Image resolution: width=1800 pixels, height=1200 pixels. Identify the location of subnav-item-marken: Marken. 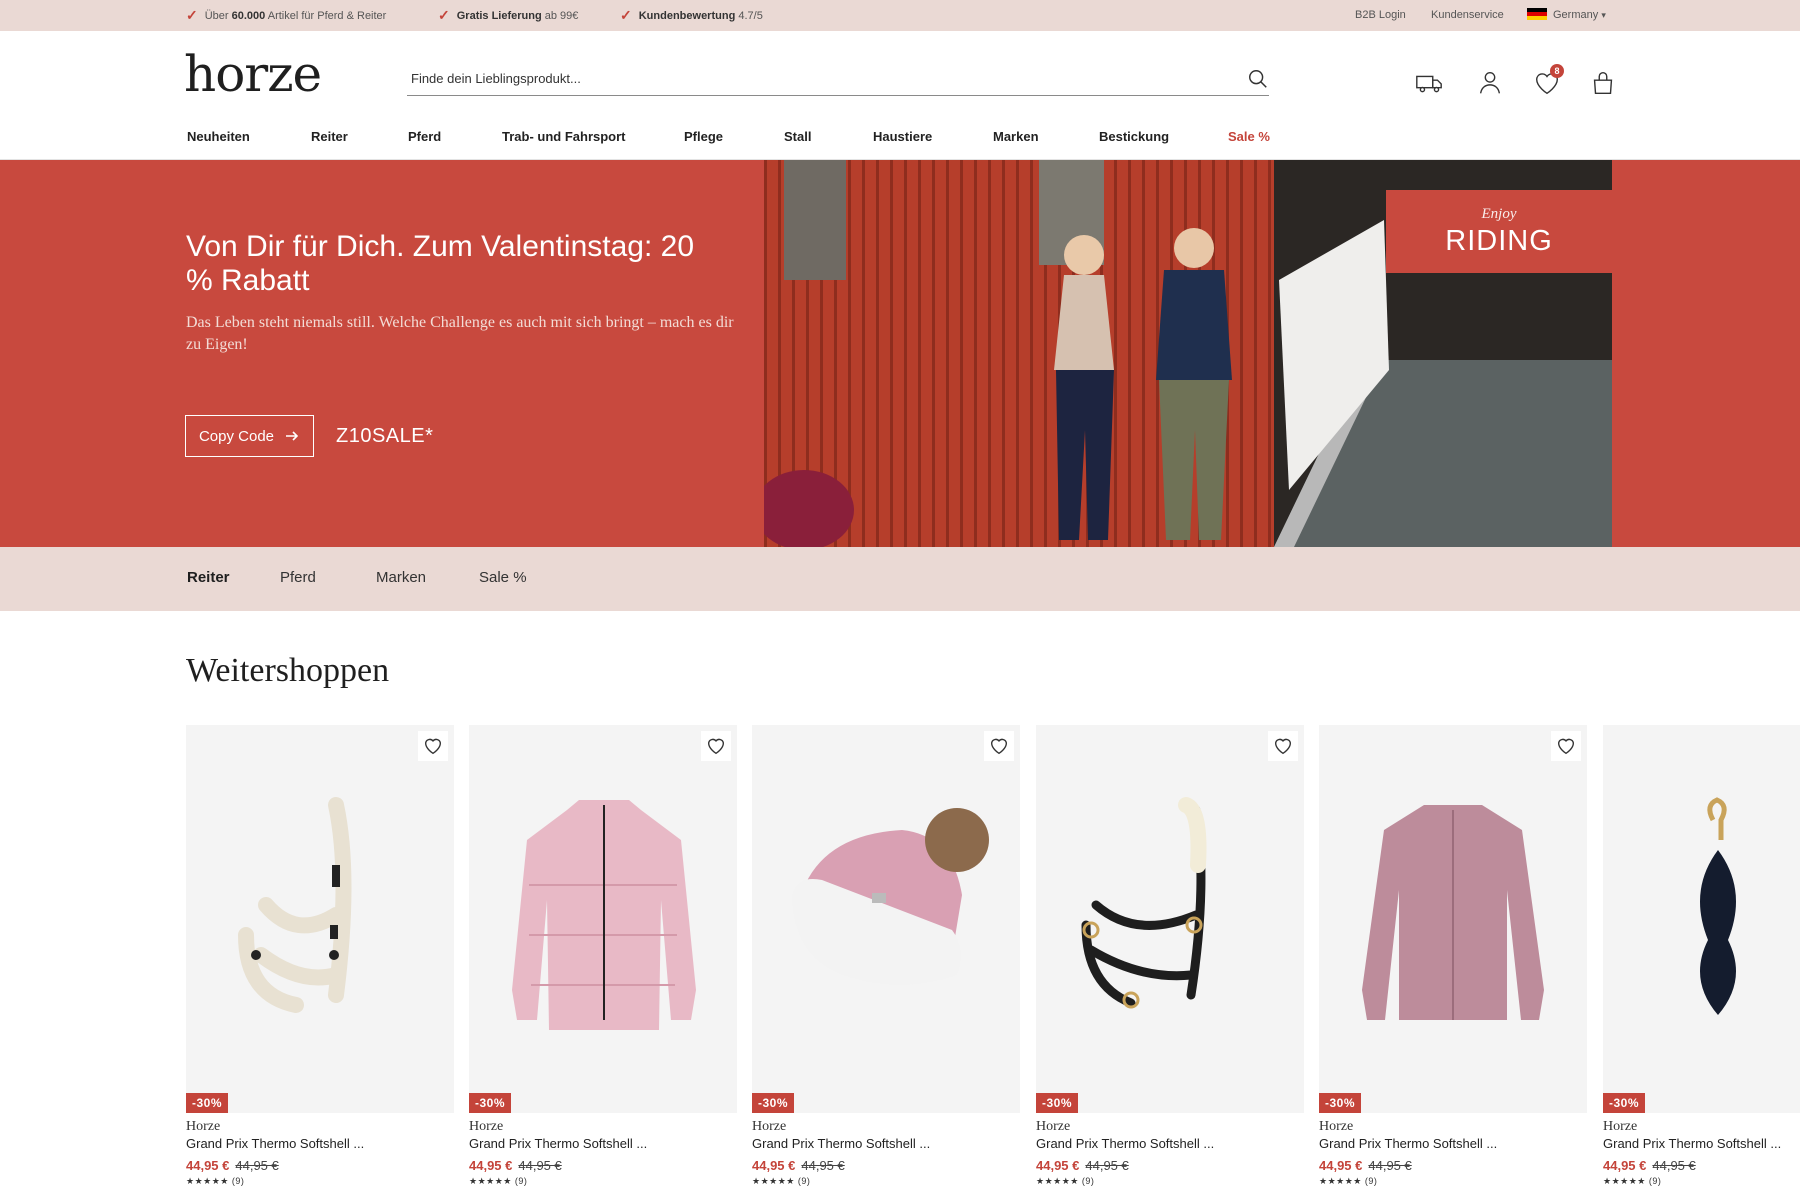
(401, 577).